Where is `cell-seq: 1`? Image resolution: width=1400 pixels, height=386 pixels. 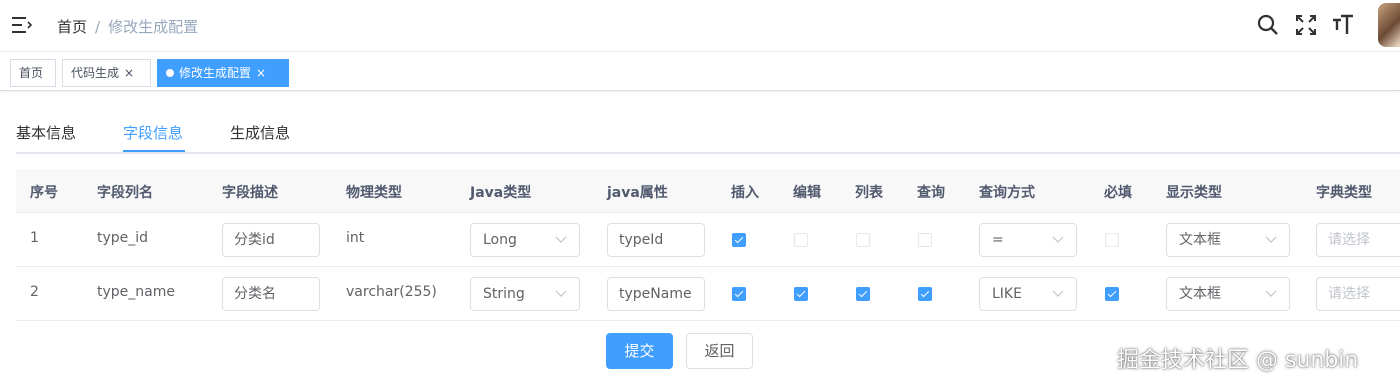
cell-seq: 1 is located at coordinates (34, 238).